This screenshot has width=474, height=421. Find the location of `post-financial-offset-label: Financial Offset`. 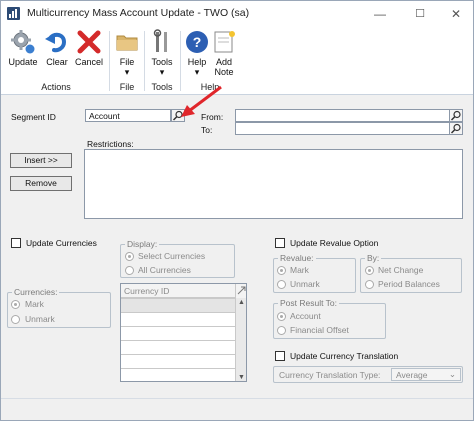

post-financial-offset-label: Financial Offset is located at coordinates (319, 330).